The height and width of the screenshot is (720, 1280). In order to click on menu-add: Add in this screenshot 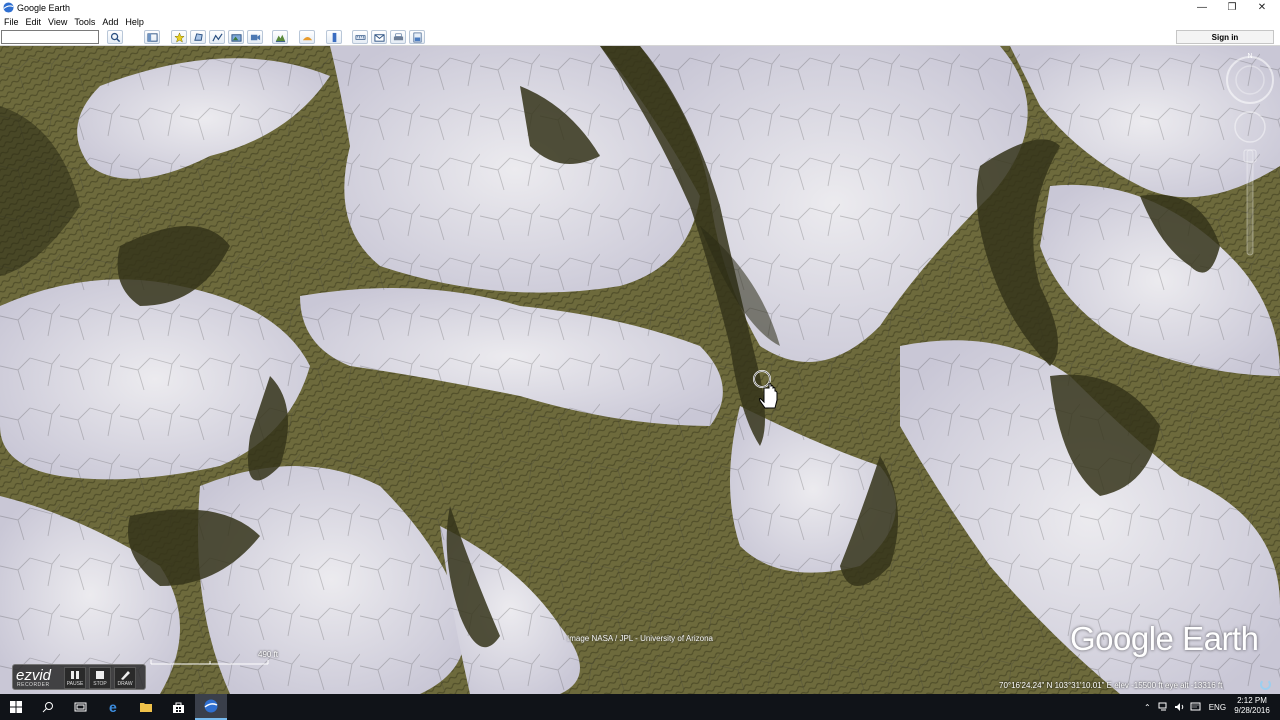, I will do `click(110, 22)`.